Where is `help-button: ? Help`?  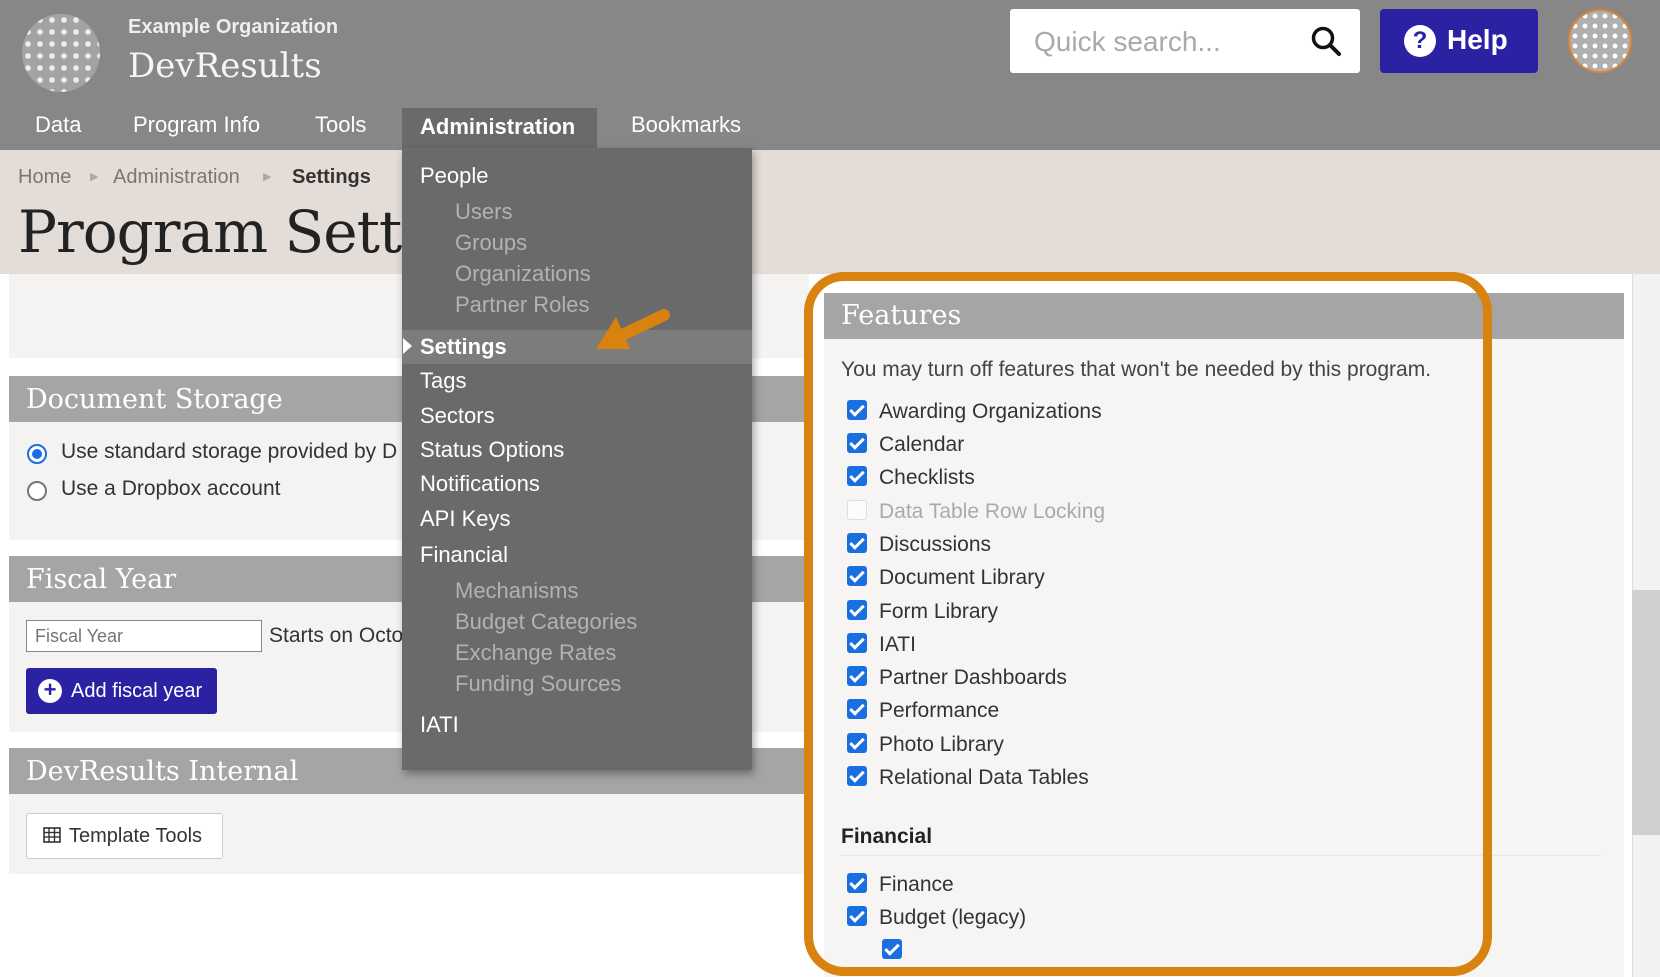
help-button: ? Help is located at coordinates (1459, 41).